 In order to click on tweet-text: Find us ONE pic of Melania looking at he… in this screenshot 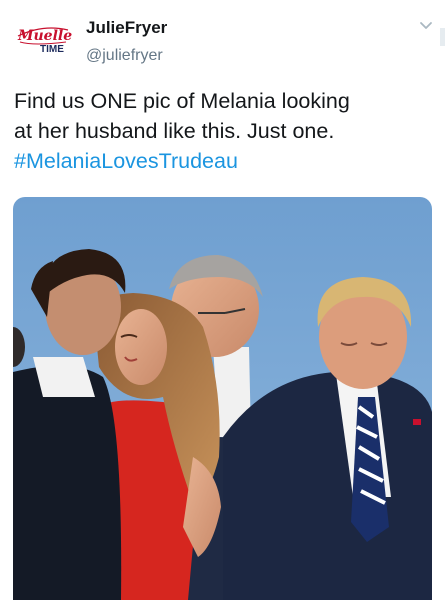, I will do `click(221, 131)`.